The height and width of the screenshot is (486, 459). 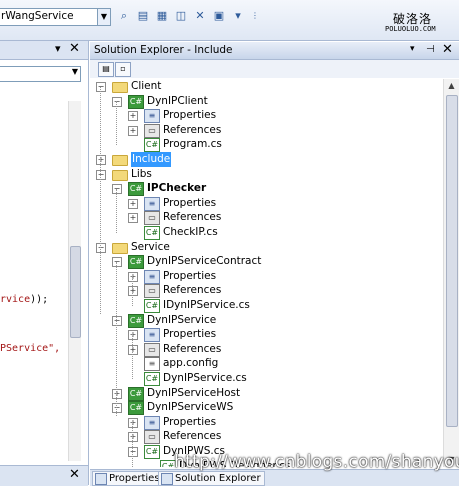 What do you see at coordinates (24, 299) in the screenshot?
I see `code-line: rvice));` at bounding box center [24, 299].